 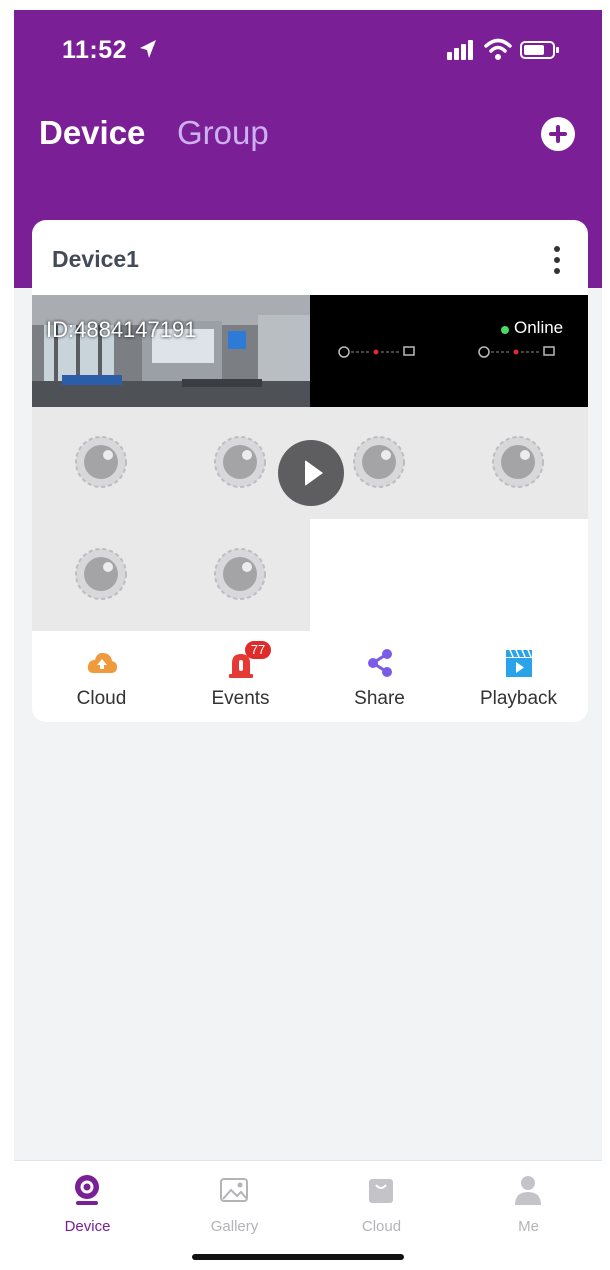 What do you see at coordinates (528, 1190) in the screenshot?
I see `person-icon` at bounding box center [528, 1190].